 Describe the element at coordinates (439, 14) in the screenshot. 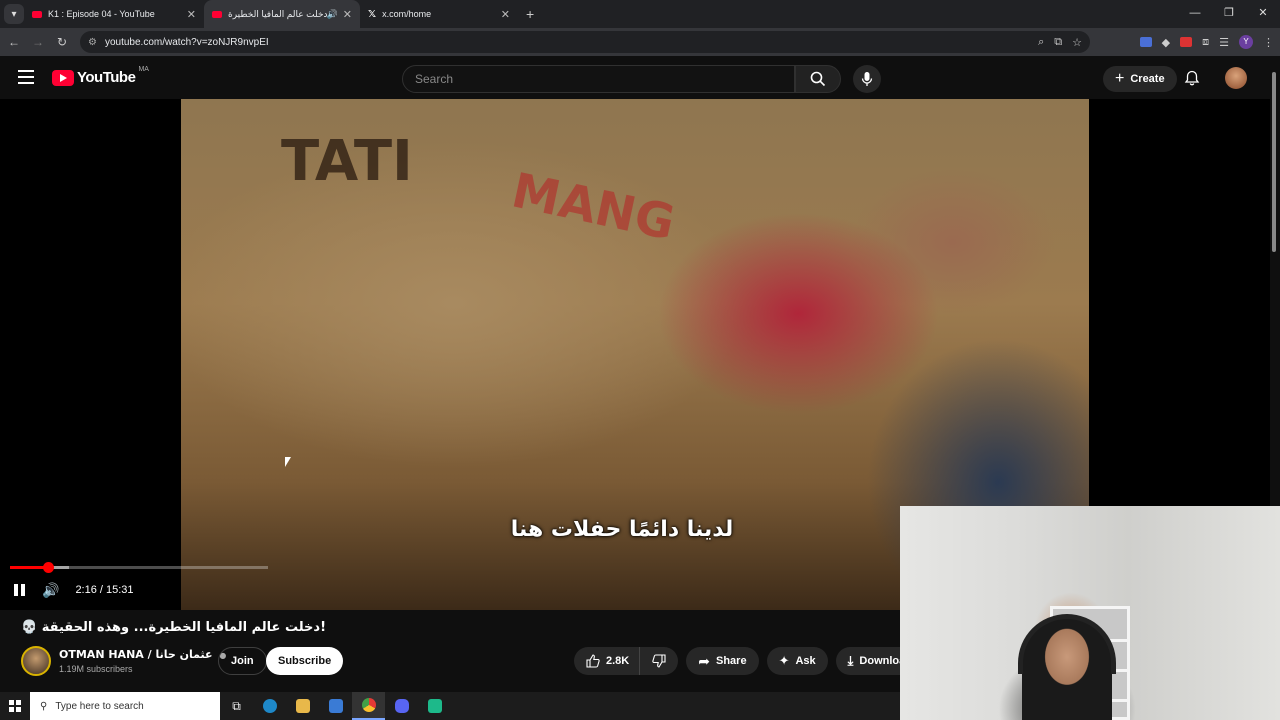

I see `tab-x-home: 𝕏 x.com/home ✕` at that location.